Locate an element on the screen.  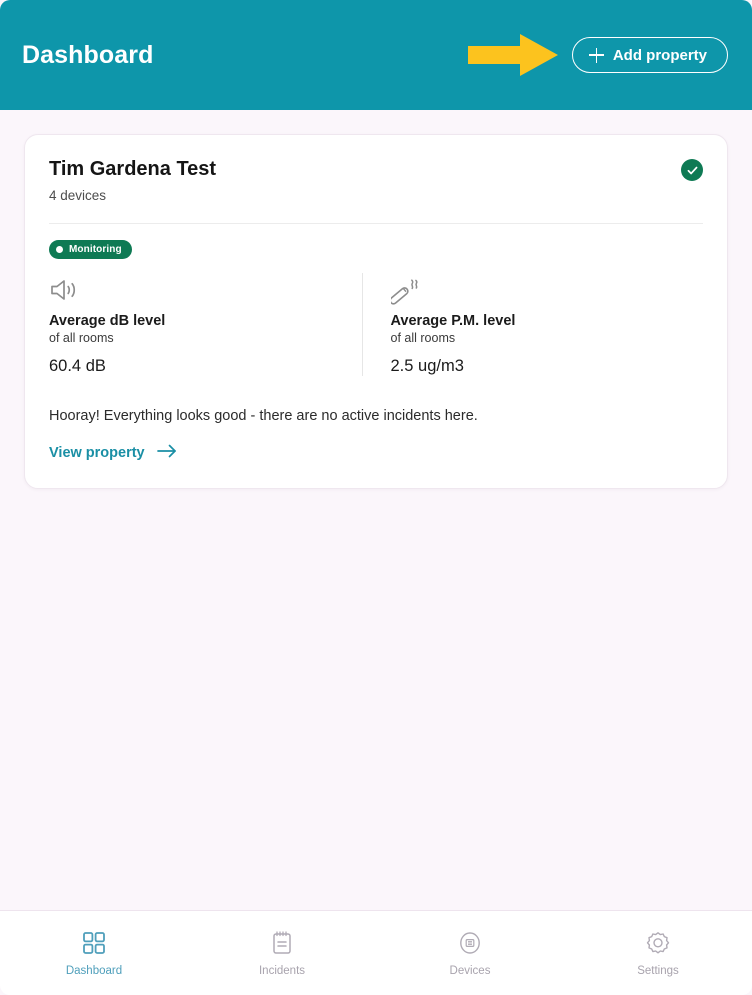
metric-label: Average P.M. level is located at coordinates (453, 321).